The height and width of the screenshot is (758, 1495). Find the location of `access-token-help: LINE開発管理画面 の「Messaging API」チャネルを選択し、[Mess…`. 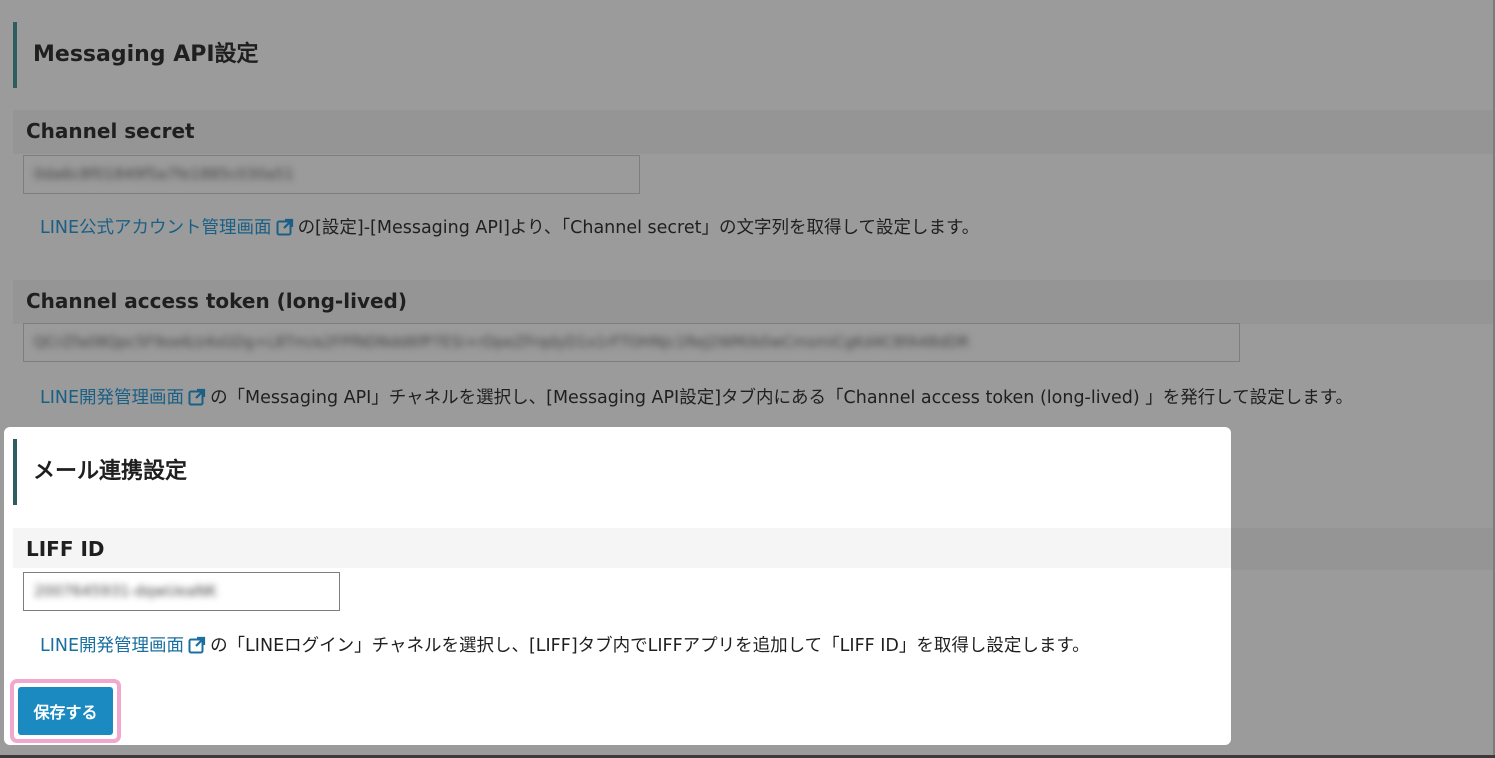

access-token-help: LINE開発管理画面 の「Messaging API」チャネルを選択し、[Mess… is located at coordinates (696, 398).